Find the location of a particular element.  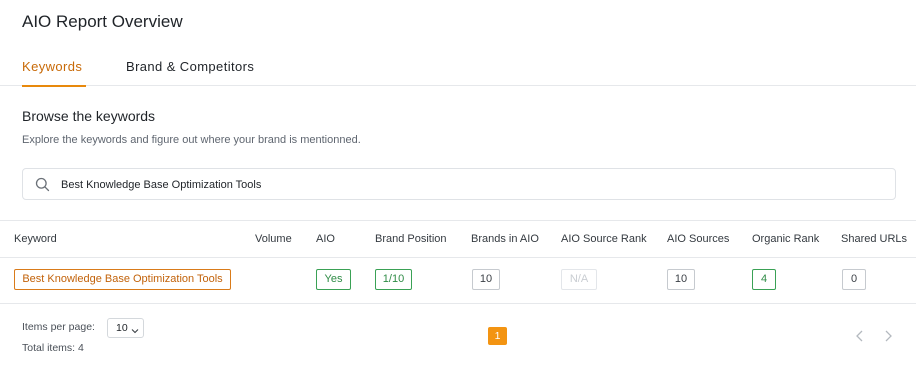

chevron-left-icon is located at coordinates (860, 336).